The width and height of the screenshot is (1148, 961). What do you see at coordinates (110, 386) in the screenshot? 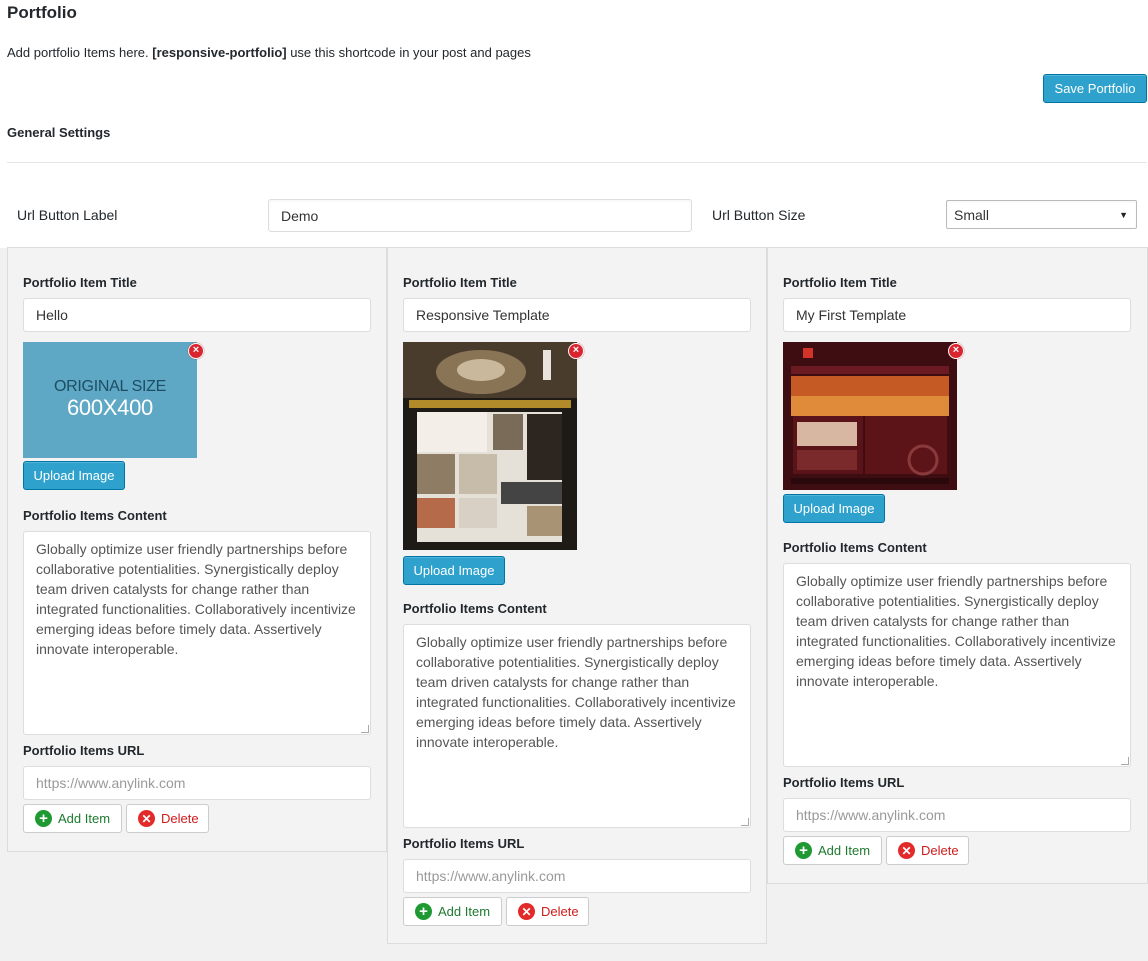
I see `image-caption-1: ORIGINAL SIZE` at bounding box center [110, 386].